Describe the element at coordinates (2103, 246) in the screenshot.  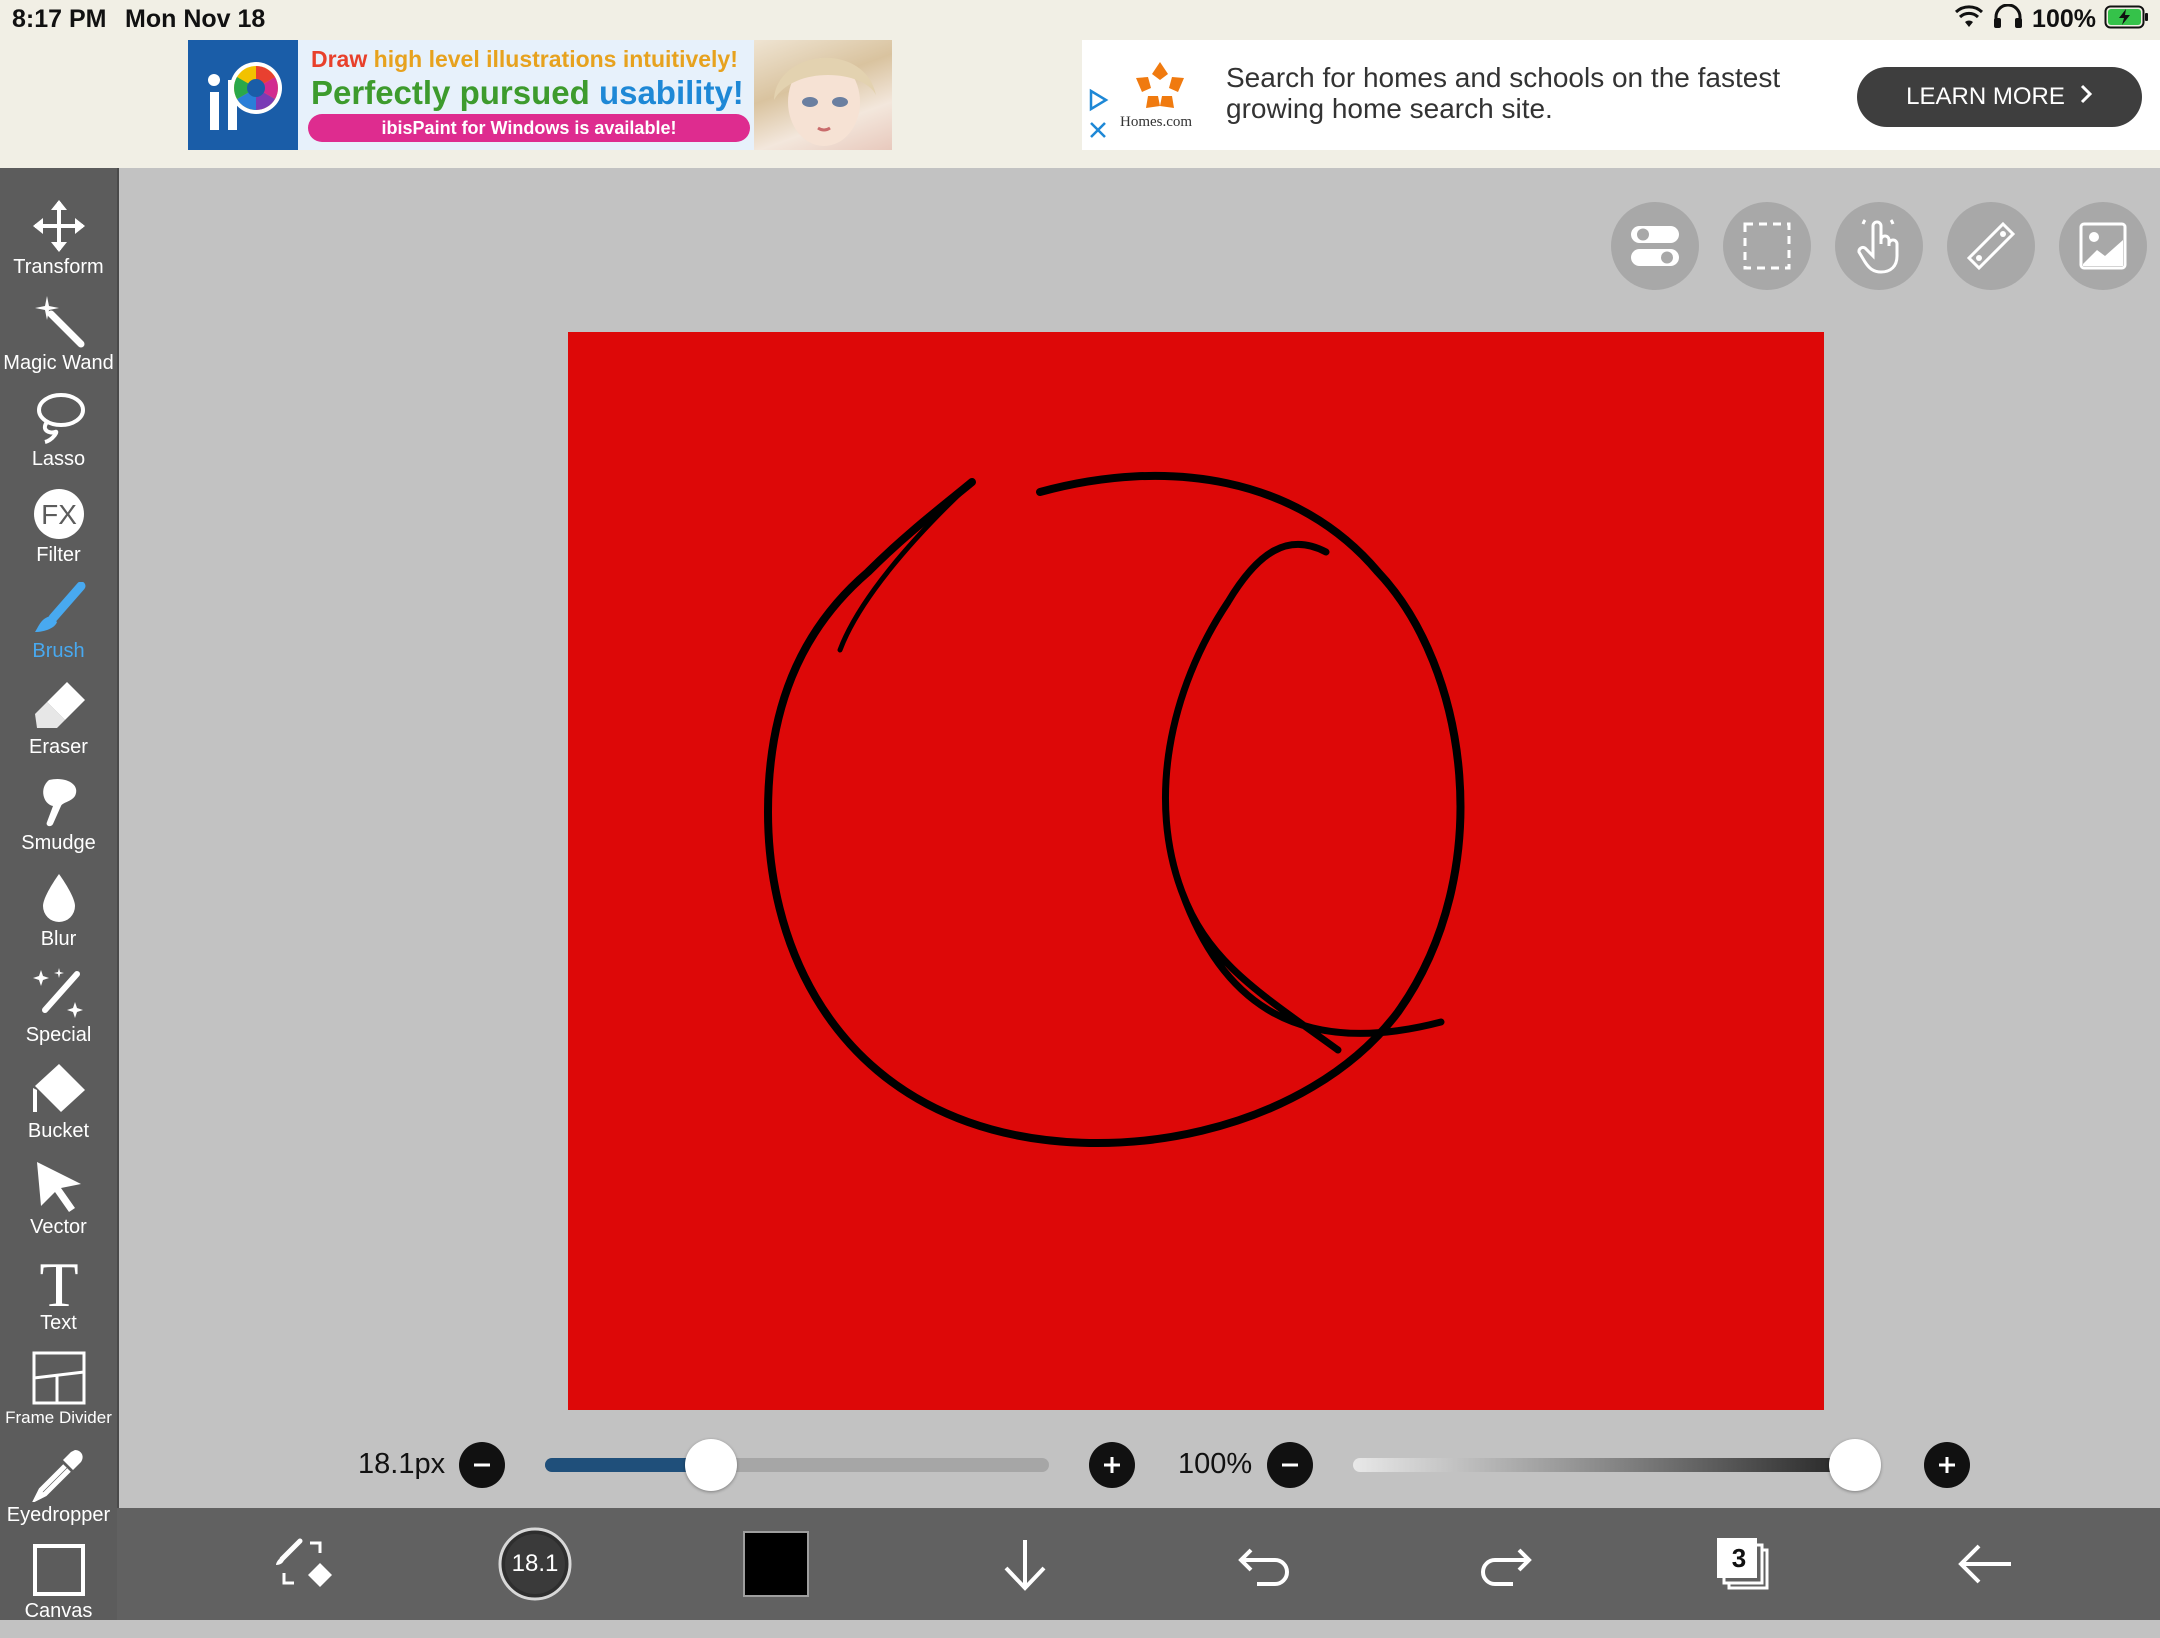
I see `reference-image-button` at that location.